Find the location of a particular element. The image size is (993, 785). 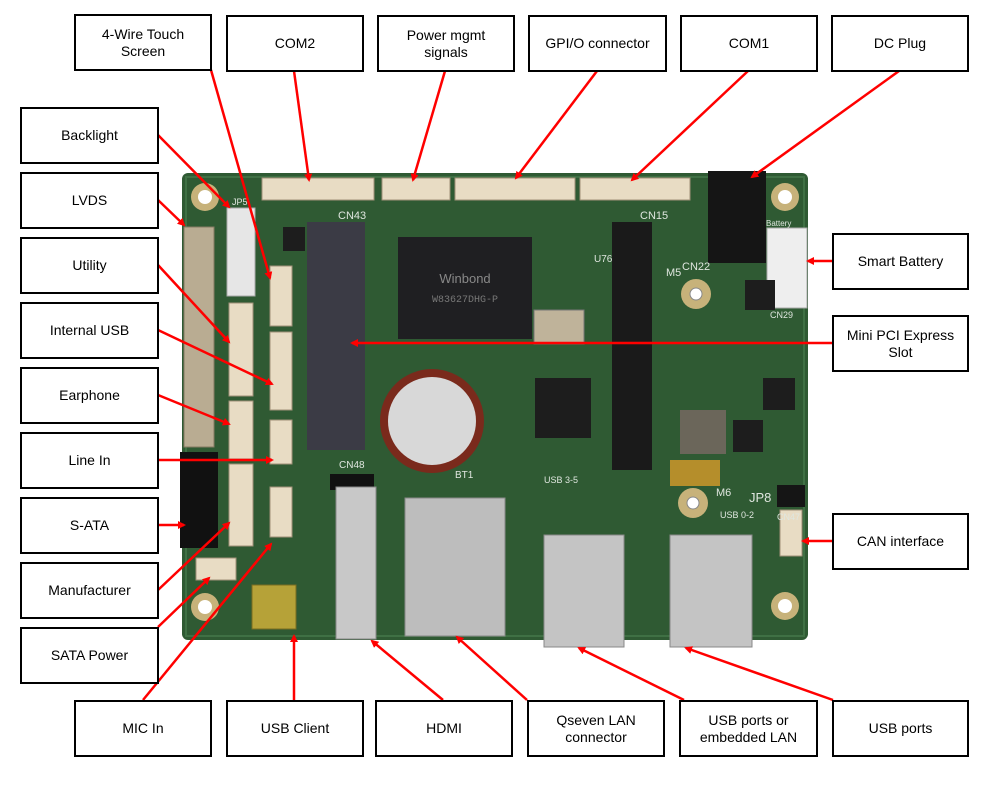

silk-m5: M5 is located at coordinates (673, 273).